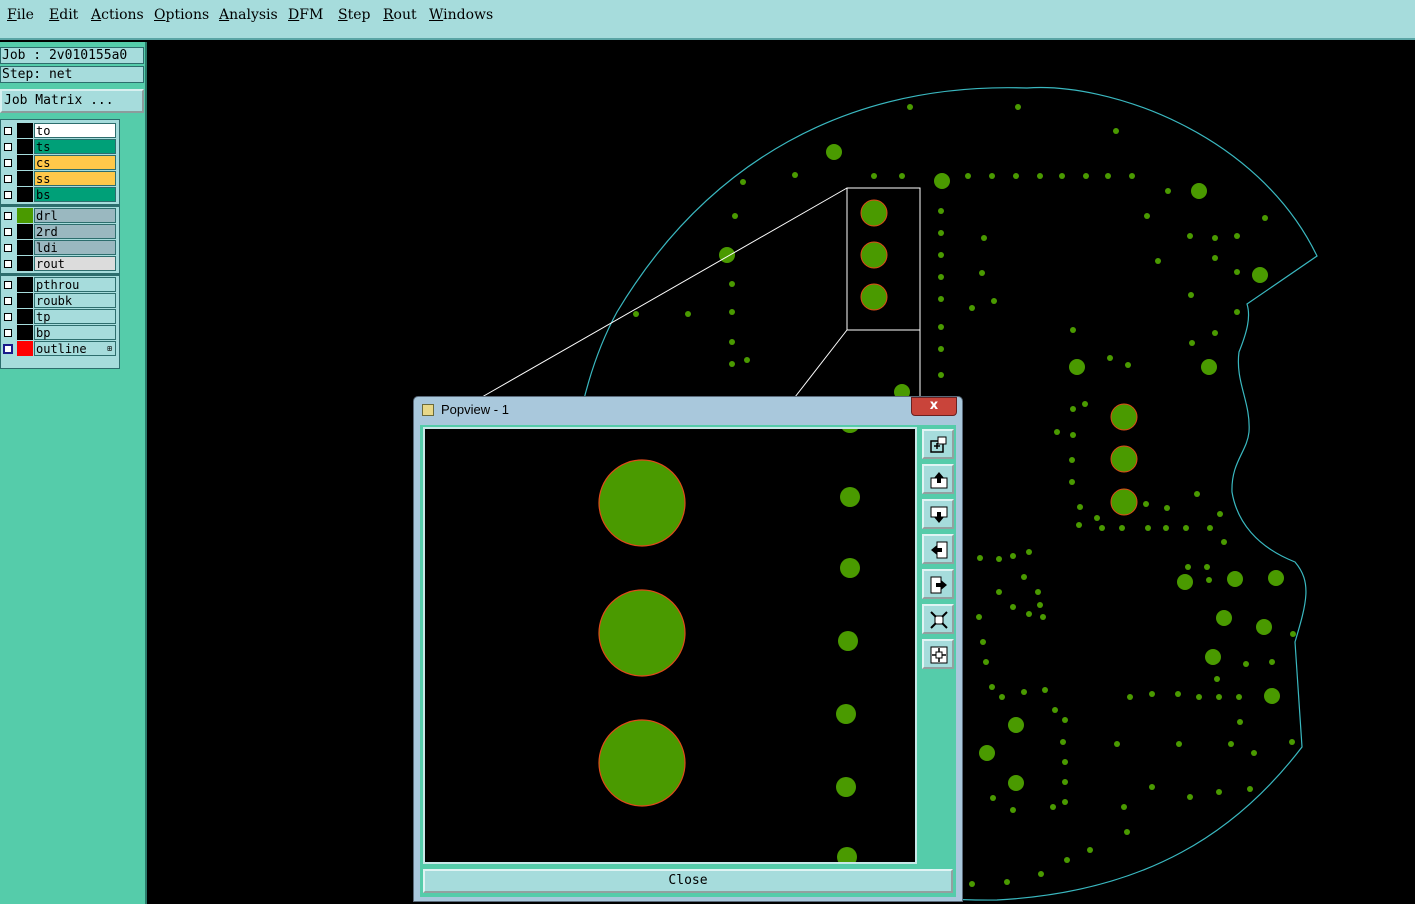 This screenshot has height=904, width=1415. What do you see at coordinates (461, 15) in the screenshot?
I see `menu-windows: Windows` at bounding box center [461, 15].